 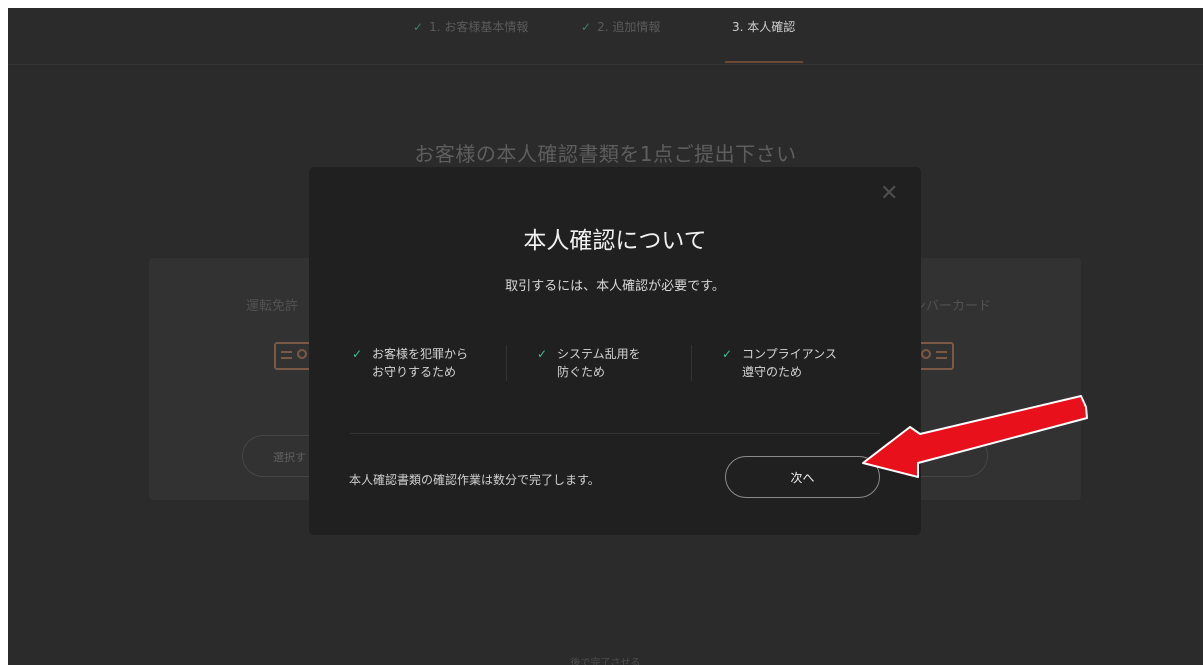 I want to click on page-title: お客様の本人確認書類を1点ご提出下さい, so click(x=605, y=154).